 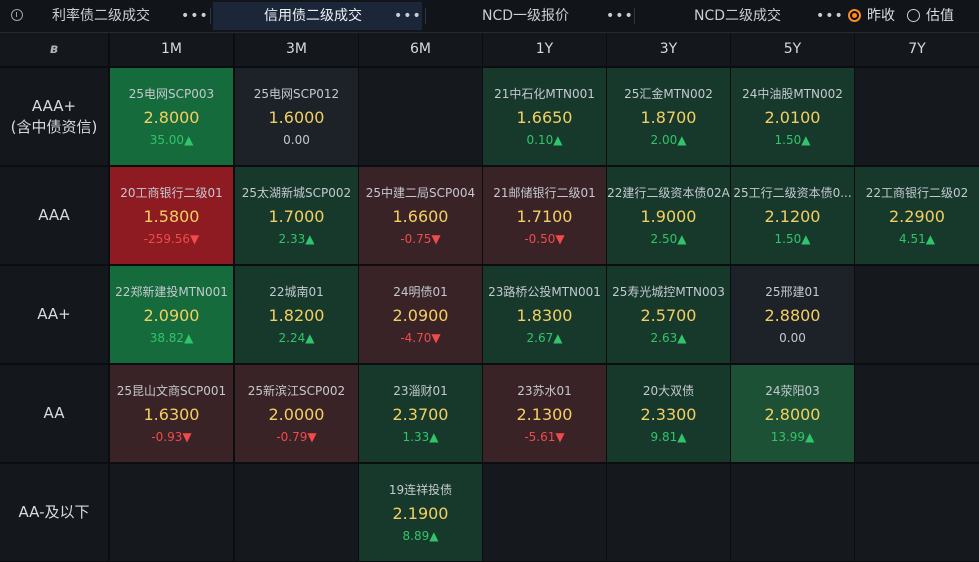 What do you see at coordinates (917, 215) in the screenshot?
I see `bond-cell: 22工商银行二级02 2.2900 4.51▲` at bounding box center [917, 215].